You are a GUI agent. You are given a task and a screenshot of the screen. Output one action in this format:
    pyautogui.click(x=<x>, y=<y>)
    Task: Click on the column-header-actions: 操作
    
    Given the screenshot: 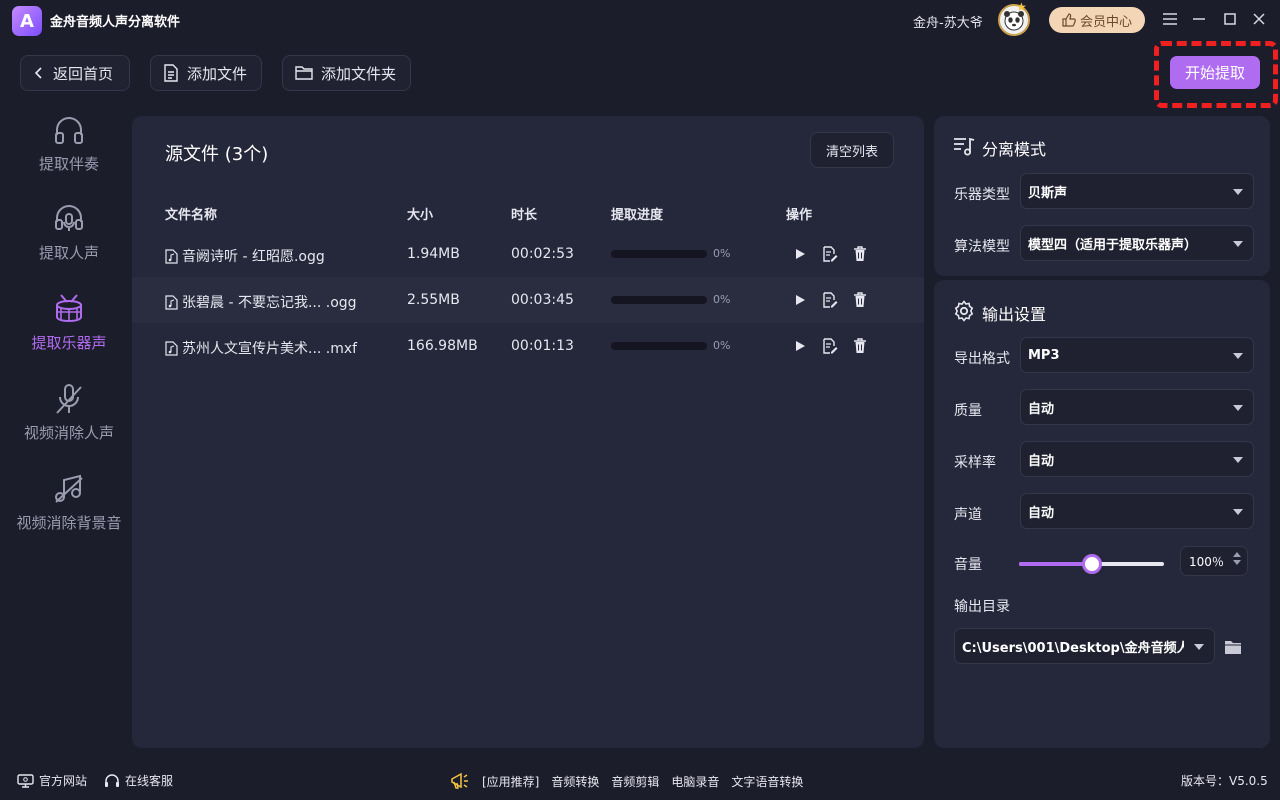 What is the action you would take?
    pyautogui.click(x=799, y=215)
    